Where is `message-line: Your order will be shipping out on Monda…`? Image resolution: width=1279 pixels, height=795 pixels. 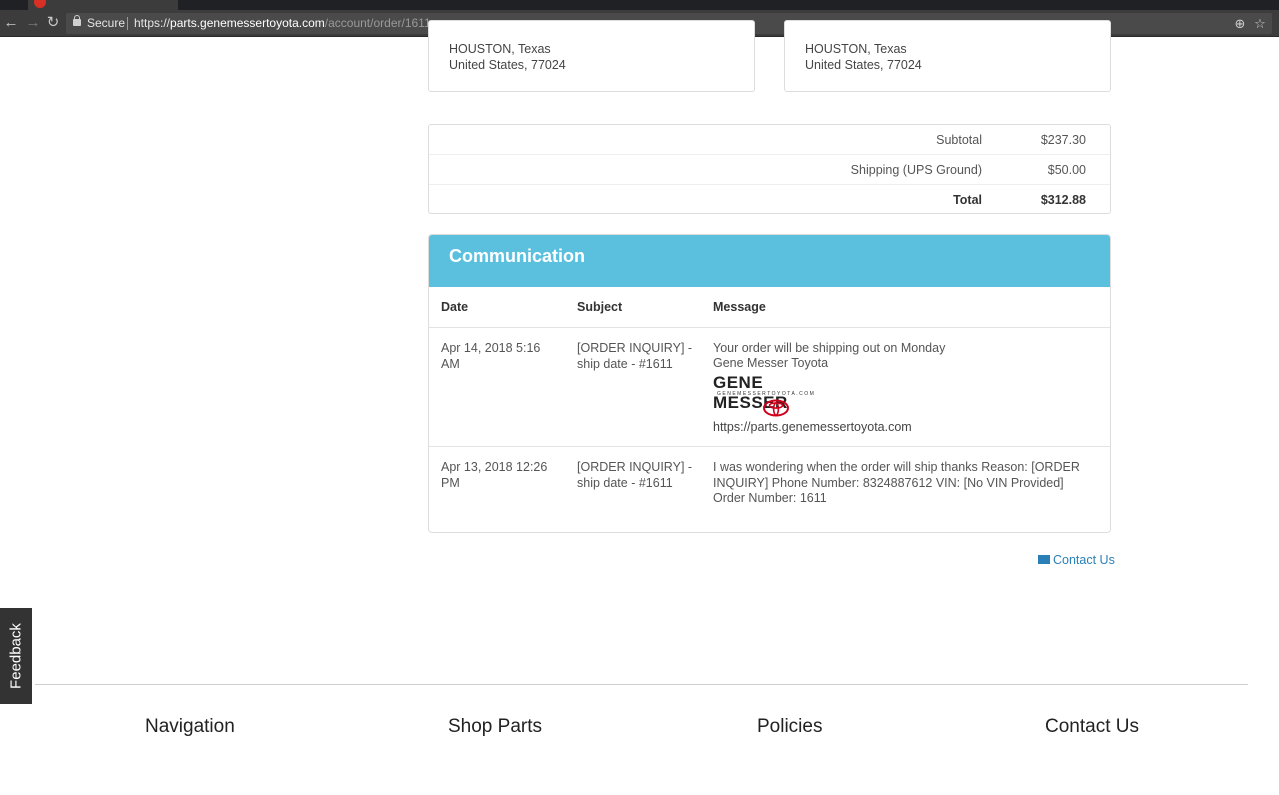
message-line: Your order will be shipping out on Monda… is located at coordinates (829, 348).